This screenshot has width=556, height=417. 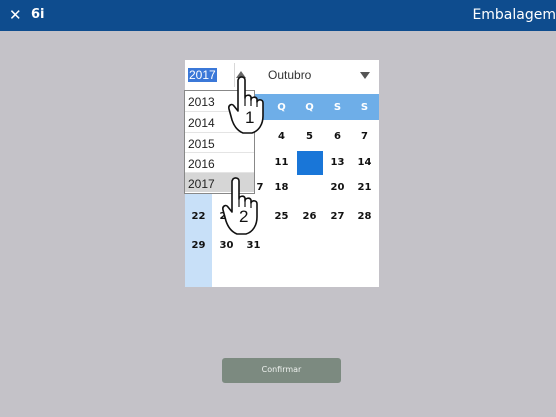 I want to click on day-cell: 6, so click(x=337, y=137).